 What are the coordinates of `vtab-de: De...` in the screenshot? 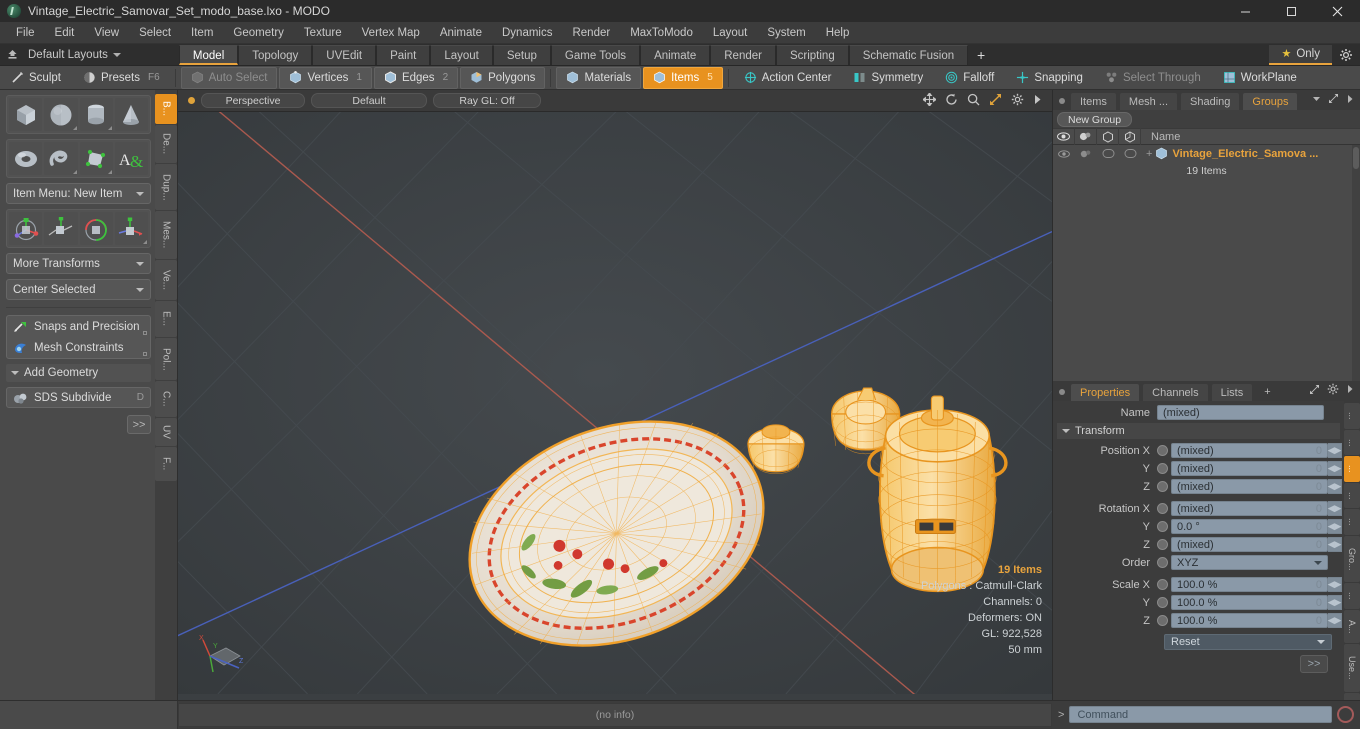 It's located at (166, 144).